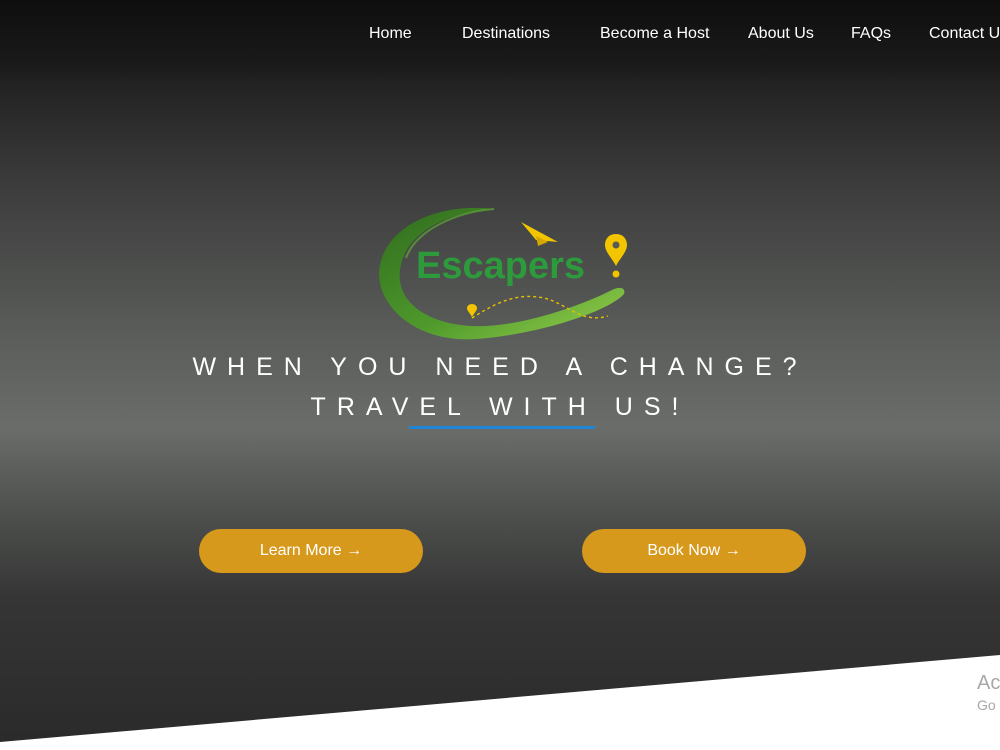  What do you see at coordinates (500, 702) in the screenshot?
I see `bottom-wave-divider` at bounding box center [500, 702].